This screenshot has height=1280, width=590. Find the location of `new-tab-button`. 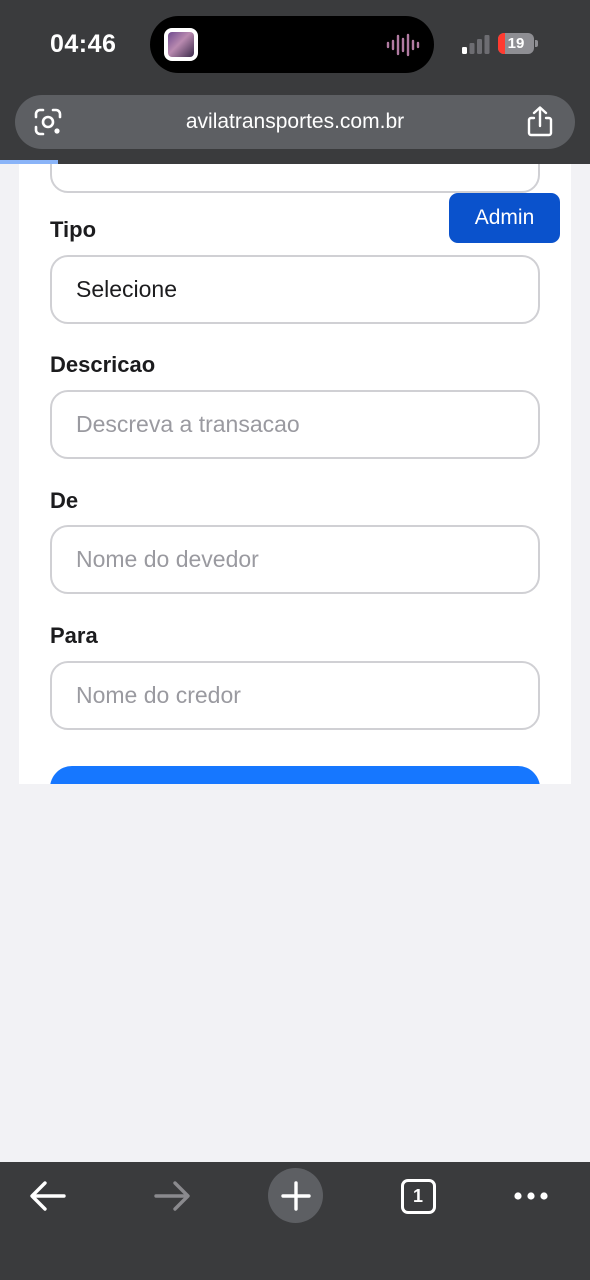

new-tab-button is located at coordinates (295, 1195).